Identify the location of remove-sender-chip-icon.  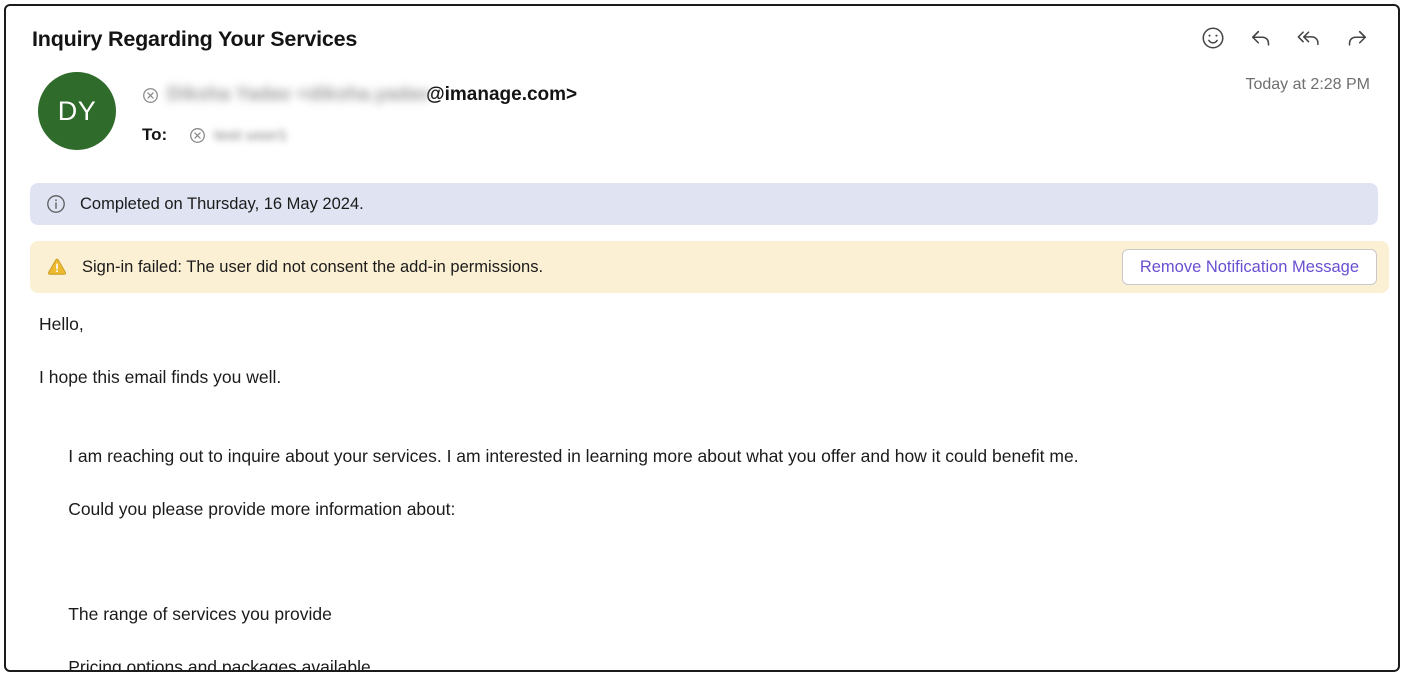
(150, 95).